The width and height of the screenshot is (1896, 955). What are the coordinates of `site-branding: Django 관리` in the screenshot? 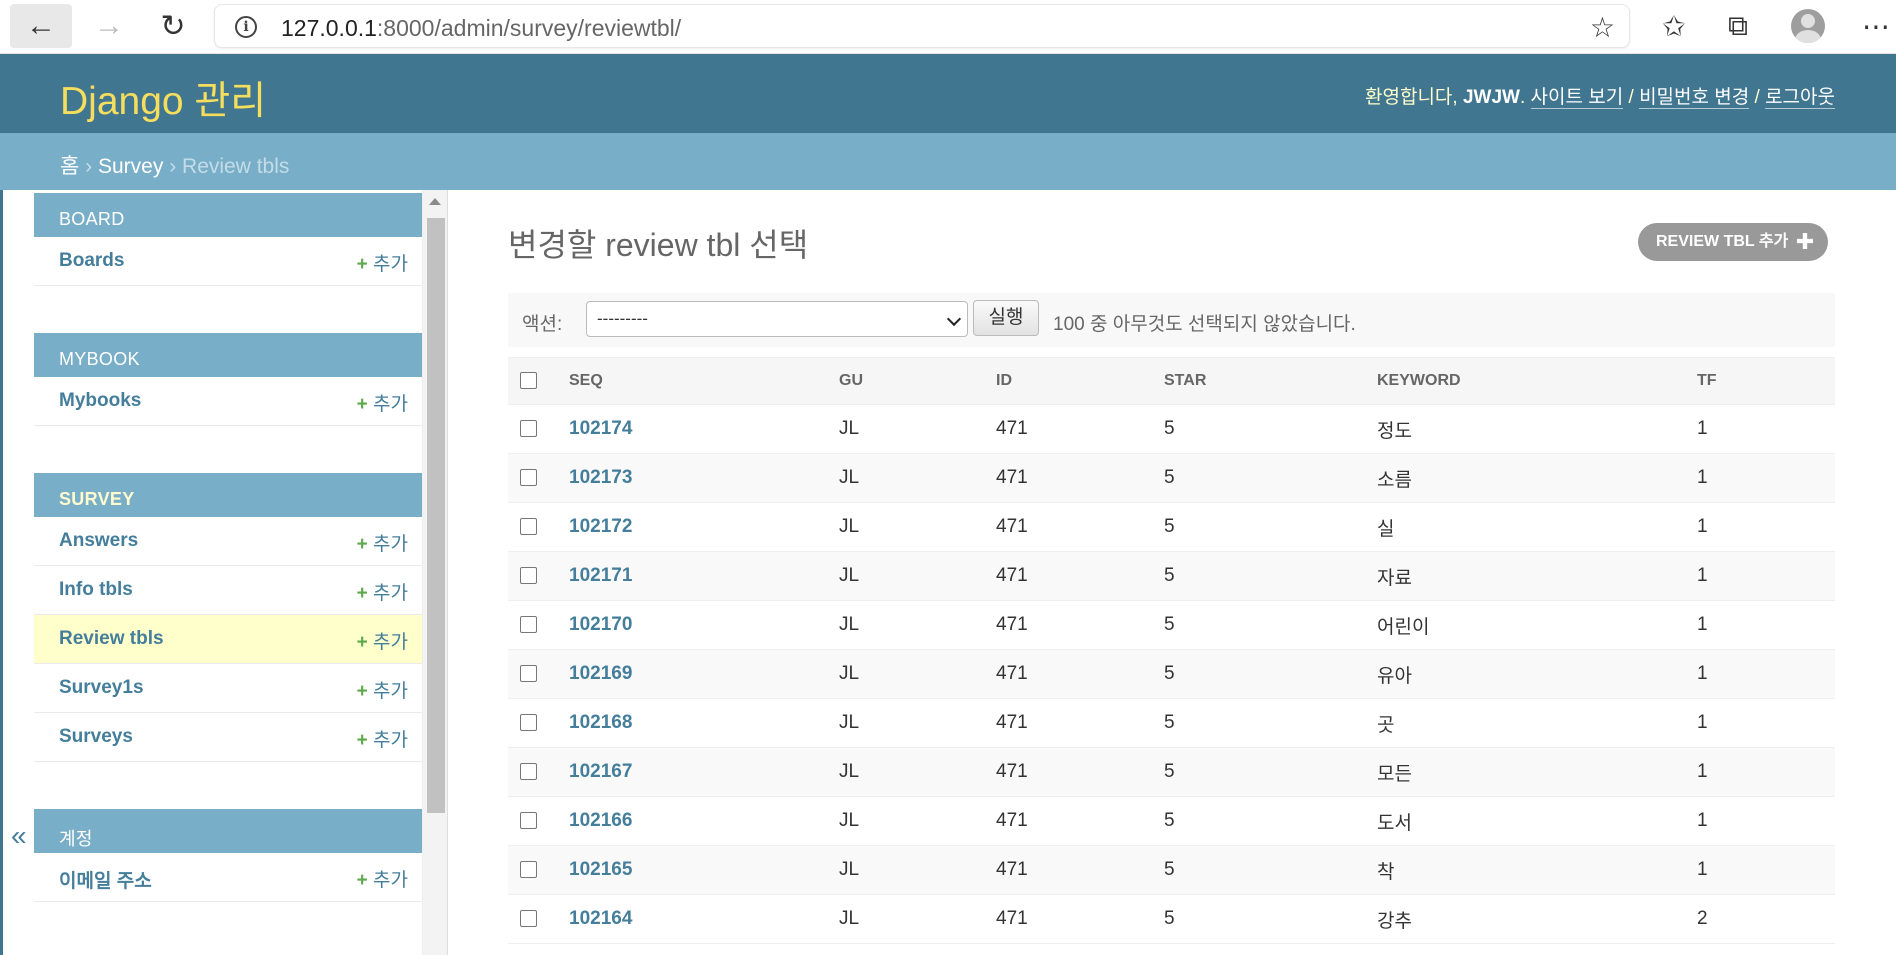 It's located at (163, 98).